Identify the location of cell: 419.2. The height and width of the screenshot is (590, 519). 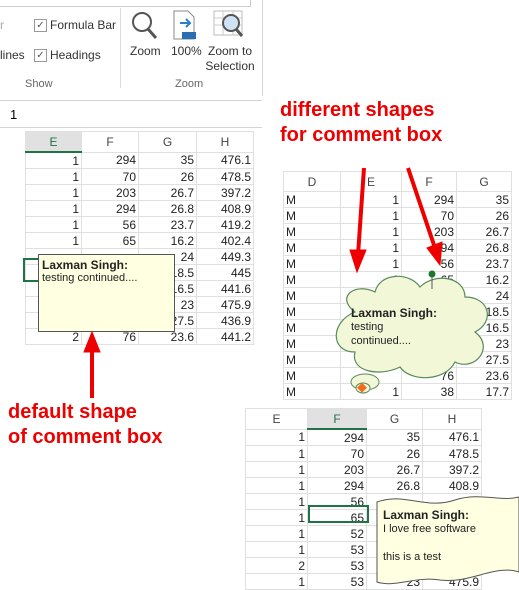
(225, 224).